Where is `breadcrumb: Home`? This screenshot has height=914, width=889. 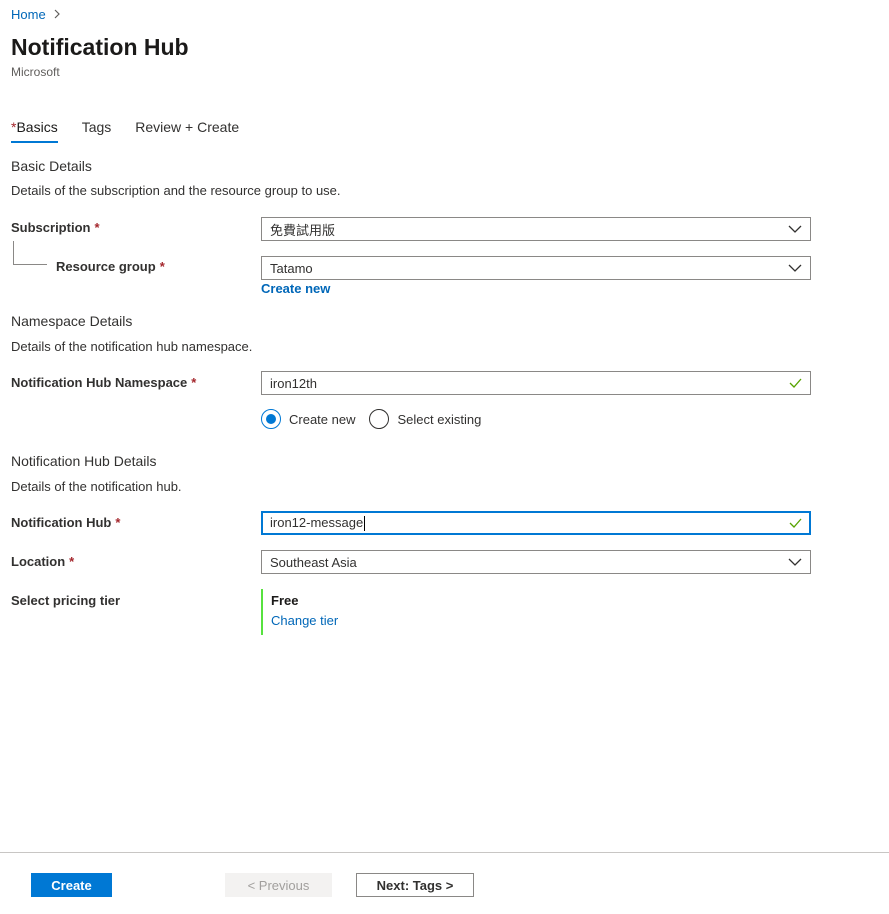 breadcrumb: Home is located at coordinates (36, 14).